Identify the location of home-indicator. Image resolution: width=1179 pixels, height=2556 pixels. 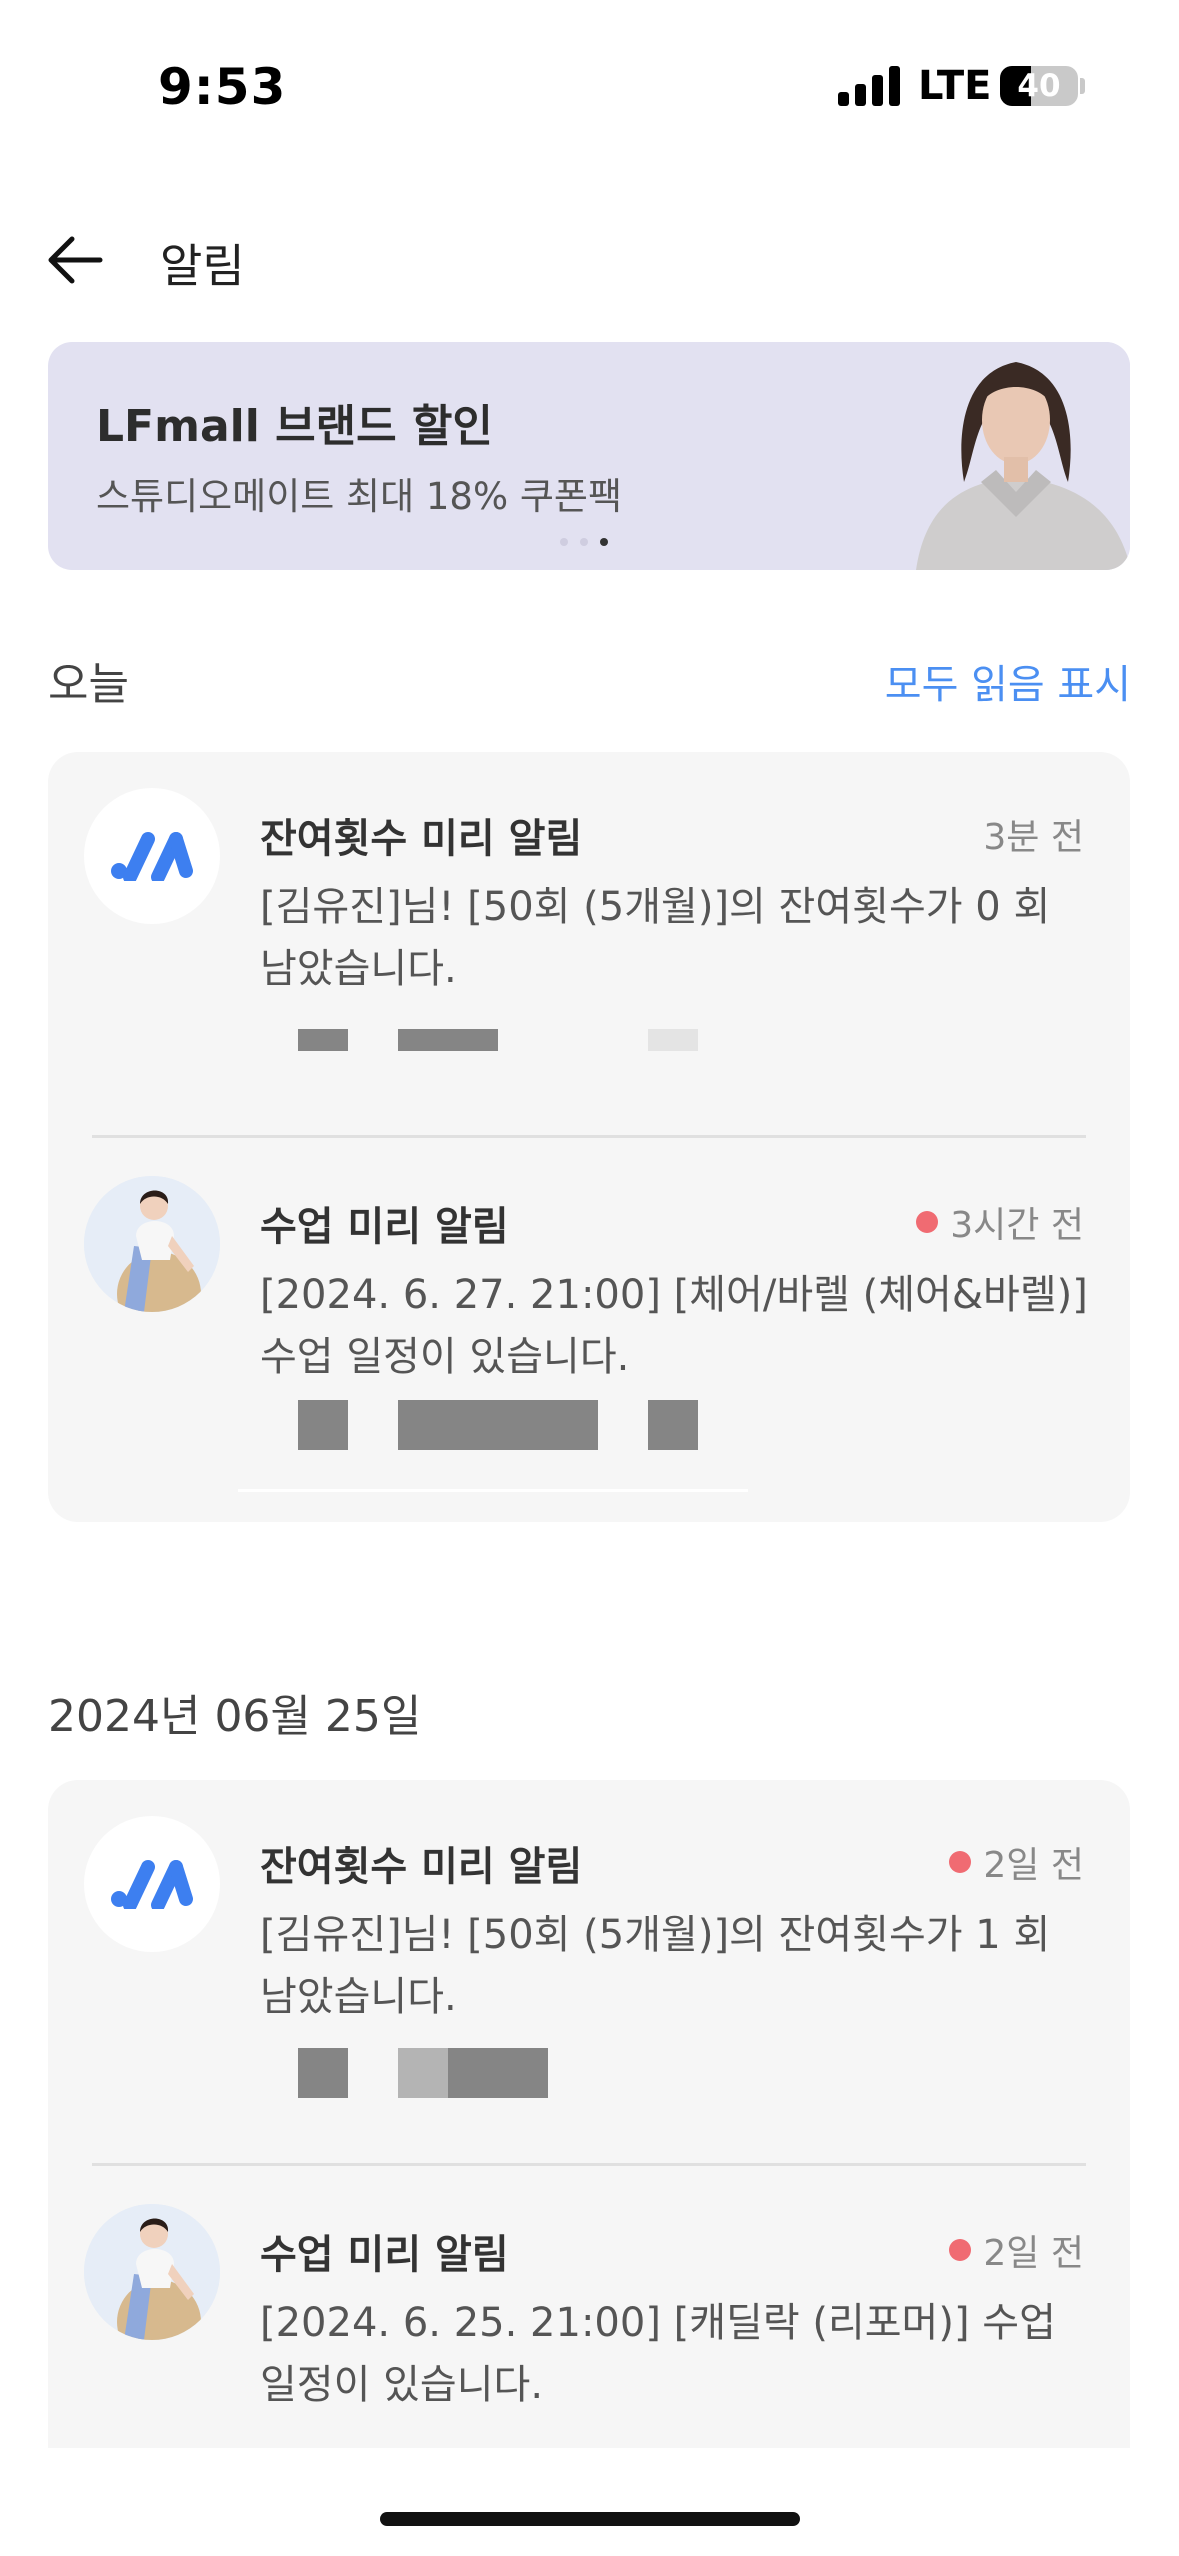
(590, 2519).